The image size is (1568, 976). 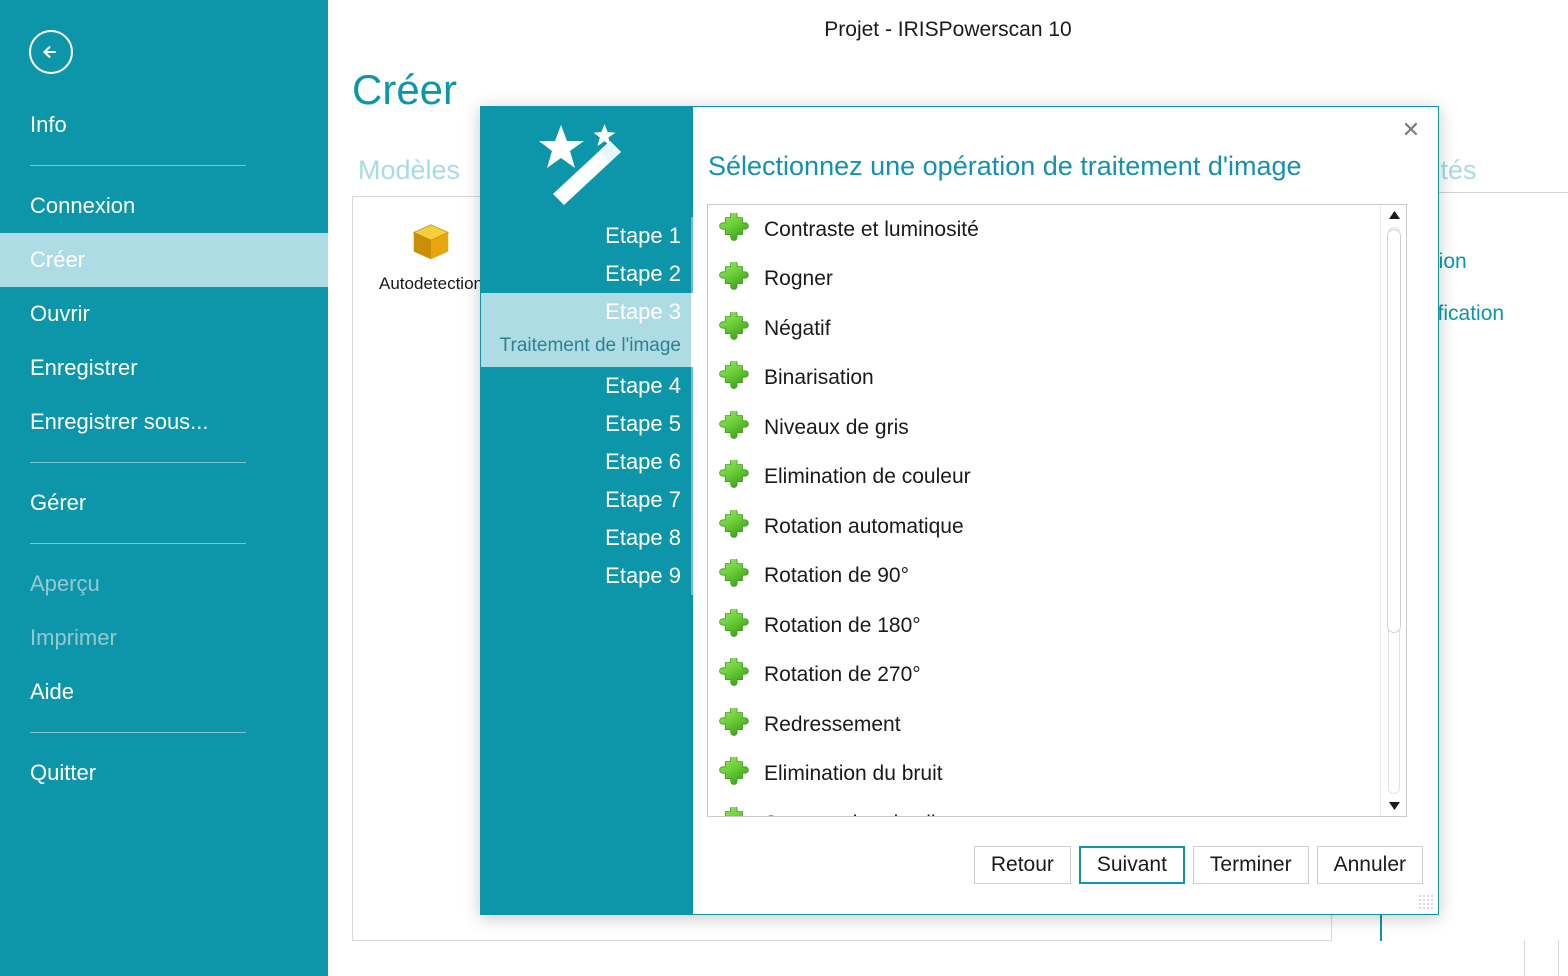 What do you see at coordinates (590, 345) in the screenshot?
I see `wizard-step-3-description: Traitement de l'image` at bounding box center [590, 345].